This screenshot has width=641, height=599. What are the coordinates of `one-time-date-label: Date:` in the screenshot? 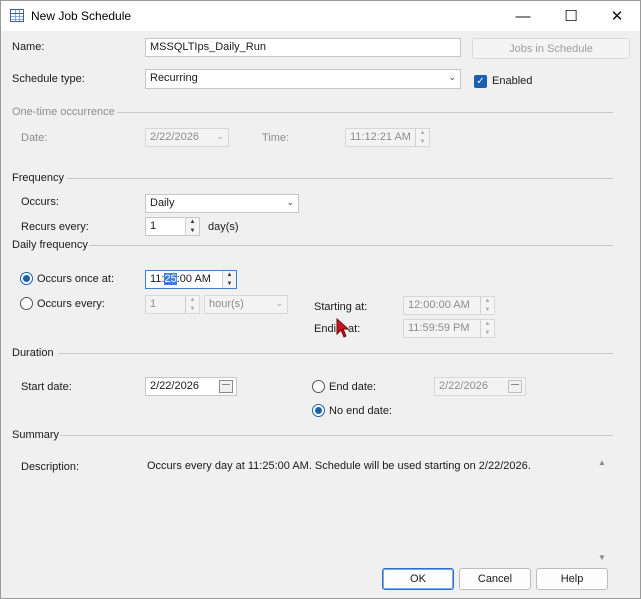 It's located at (34, 138).